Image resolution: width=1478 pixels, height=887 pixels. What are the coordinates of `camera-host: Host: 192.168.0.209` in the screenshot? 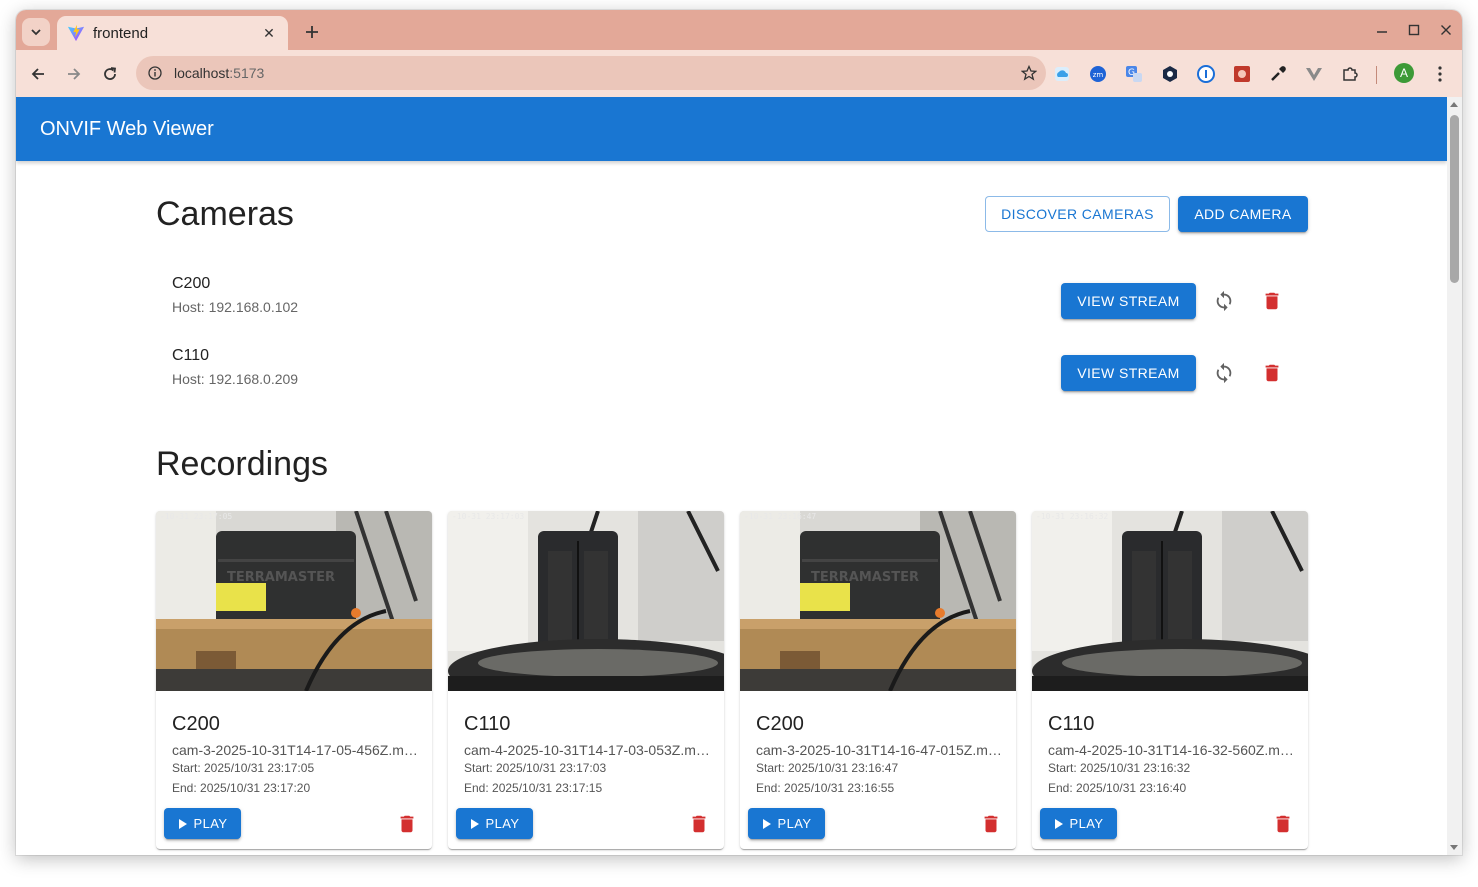 It's located at (235, 379).